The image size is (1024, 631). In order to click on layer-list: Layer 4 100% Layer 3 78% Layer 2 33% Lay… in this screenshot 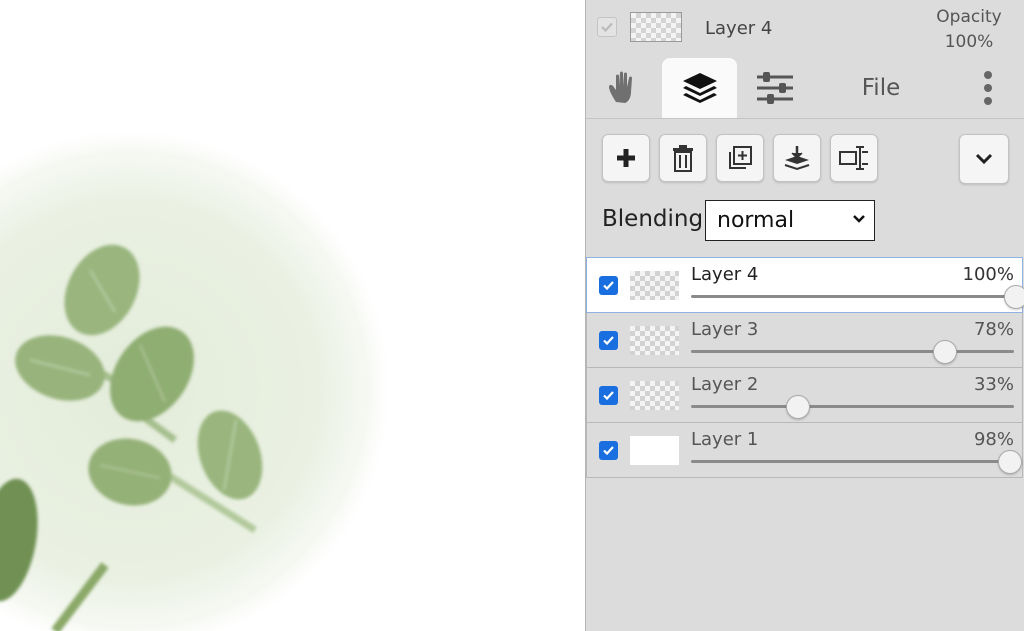, I will do `click(805, 367)`.